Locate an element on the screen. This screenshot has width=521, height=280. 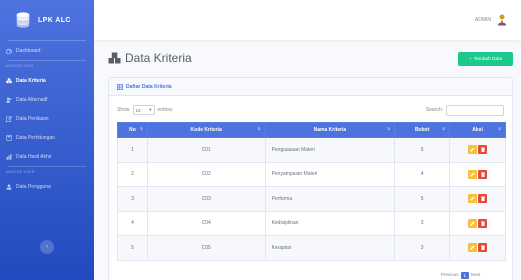
sidebar-item-data-penilaian: Data Penilaian is located at coordinates (47, 118).